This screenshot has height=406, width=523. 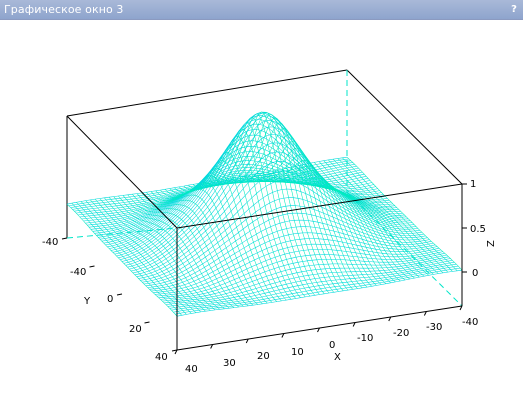 I want to click on x-tick-label: 10, so click(x=297, y=352).